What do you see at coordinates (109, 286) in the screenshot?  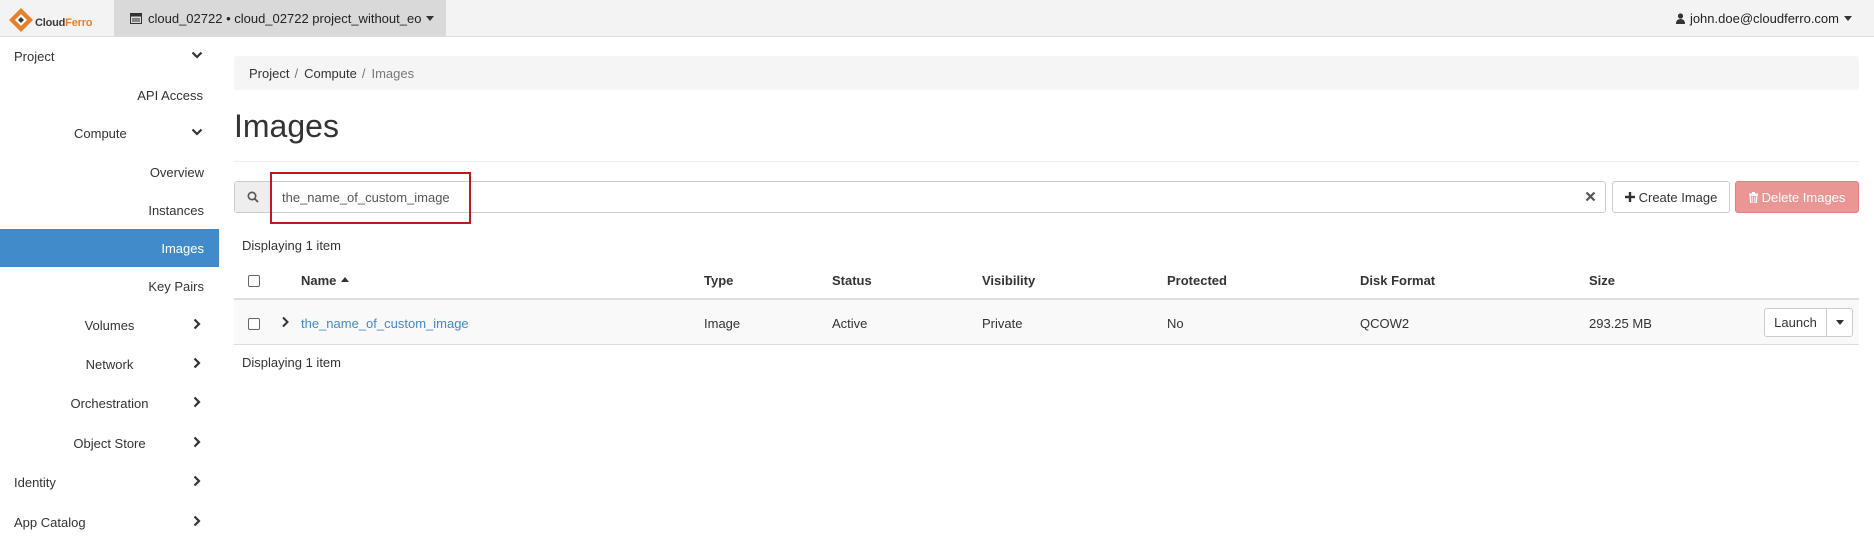 I see `sidebar-item-key-pairs: Key Pairs` at bounding box center [109, 286].